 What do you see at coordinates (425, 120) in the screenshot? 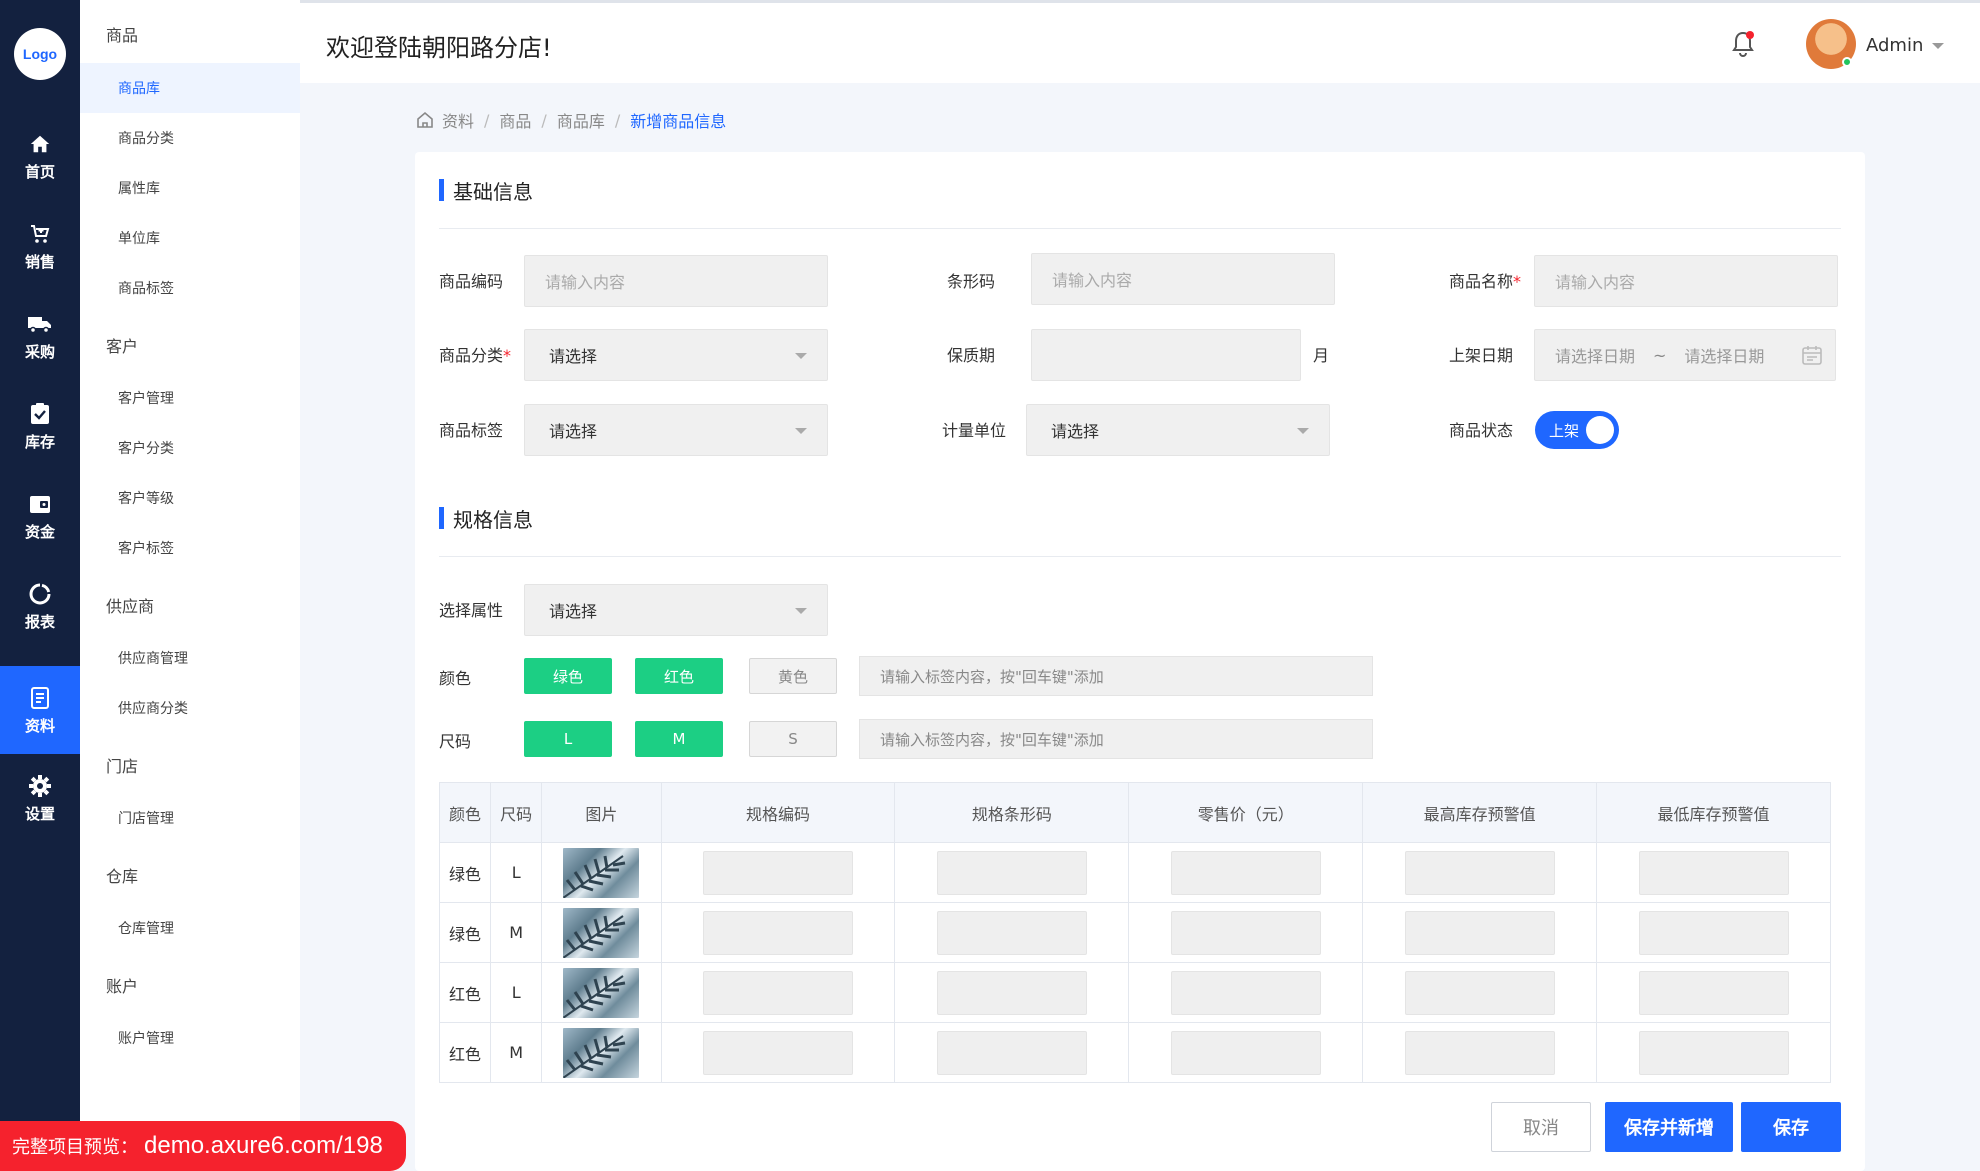
I see `home-outline-icon` at bounding box center [425, 120].